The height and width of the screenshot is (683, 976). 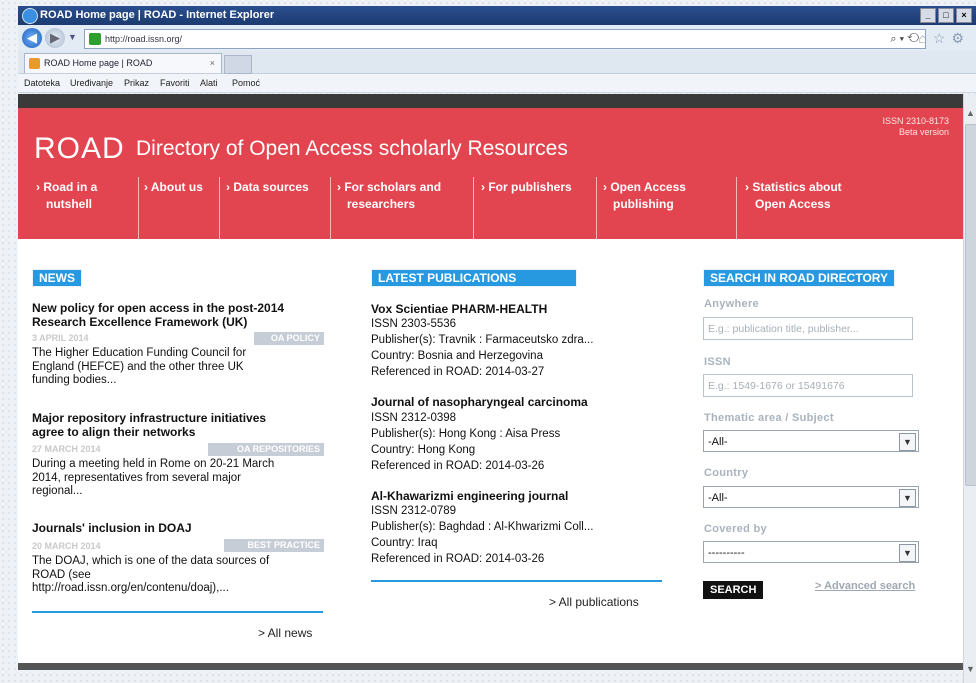 I want to click on site-favicon-icon, so click(x=95, y=39).